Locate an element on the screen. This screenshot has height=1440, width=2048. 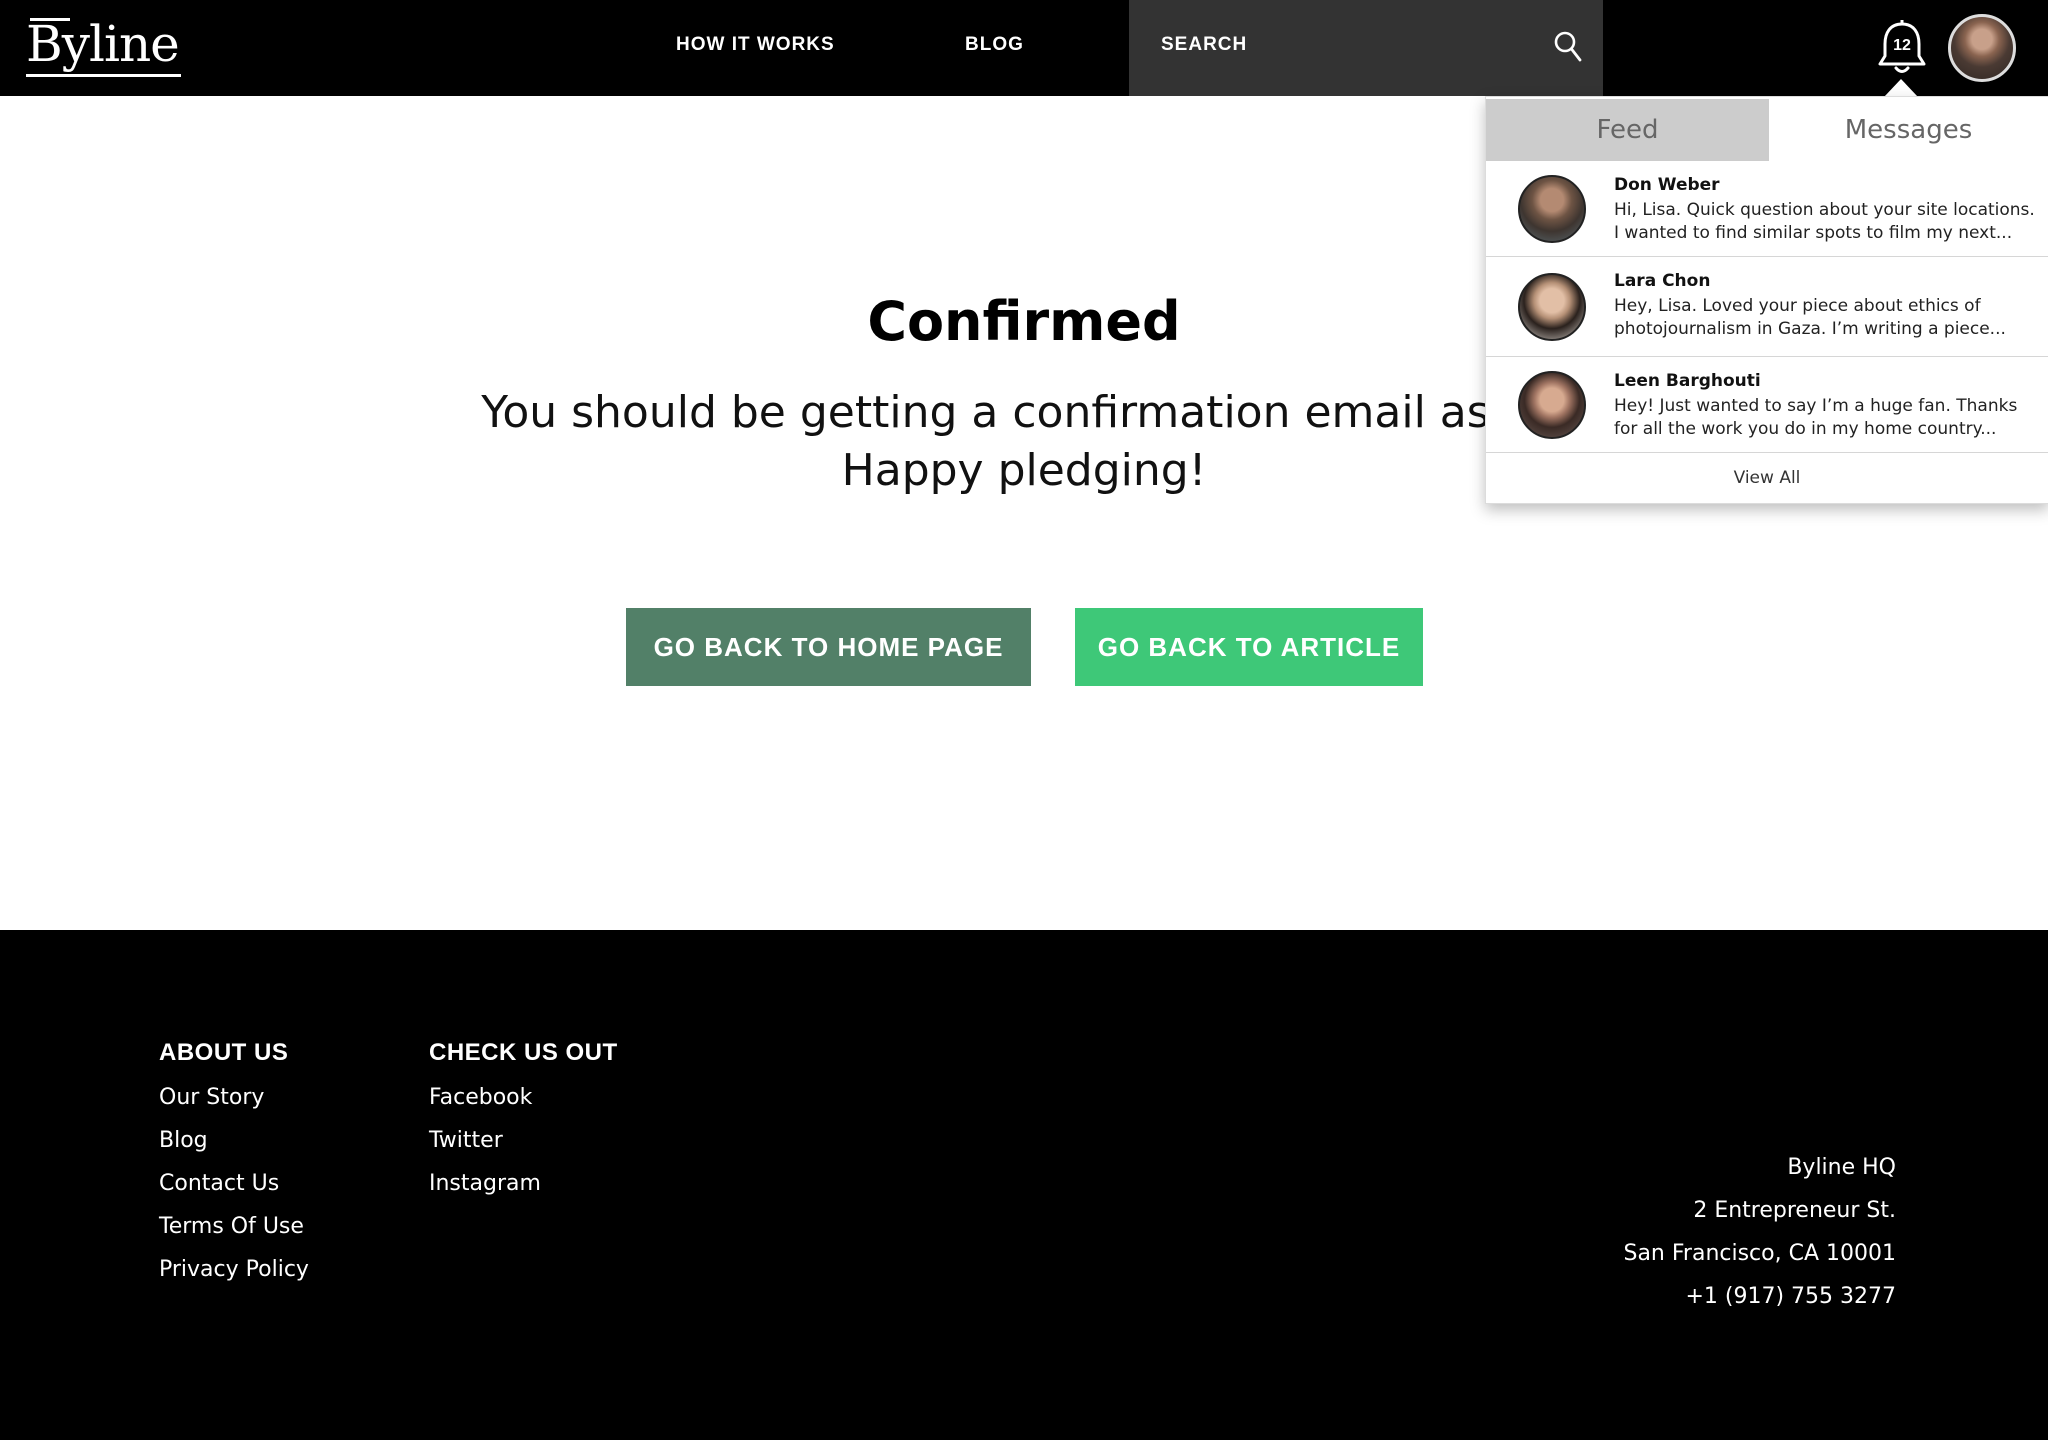
sender-name: Don Weber is located at coordinates (1667, 185).